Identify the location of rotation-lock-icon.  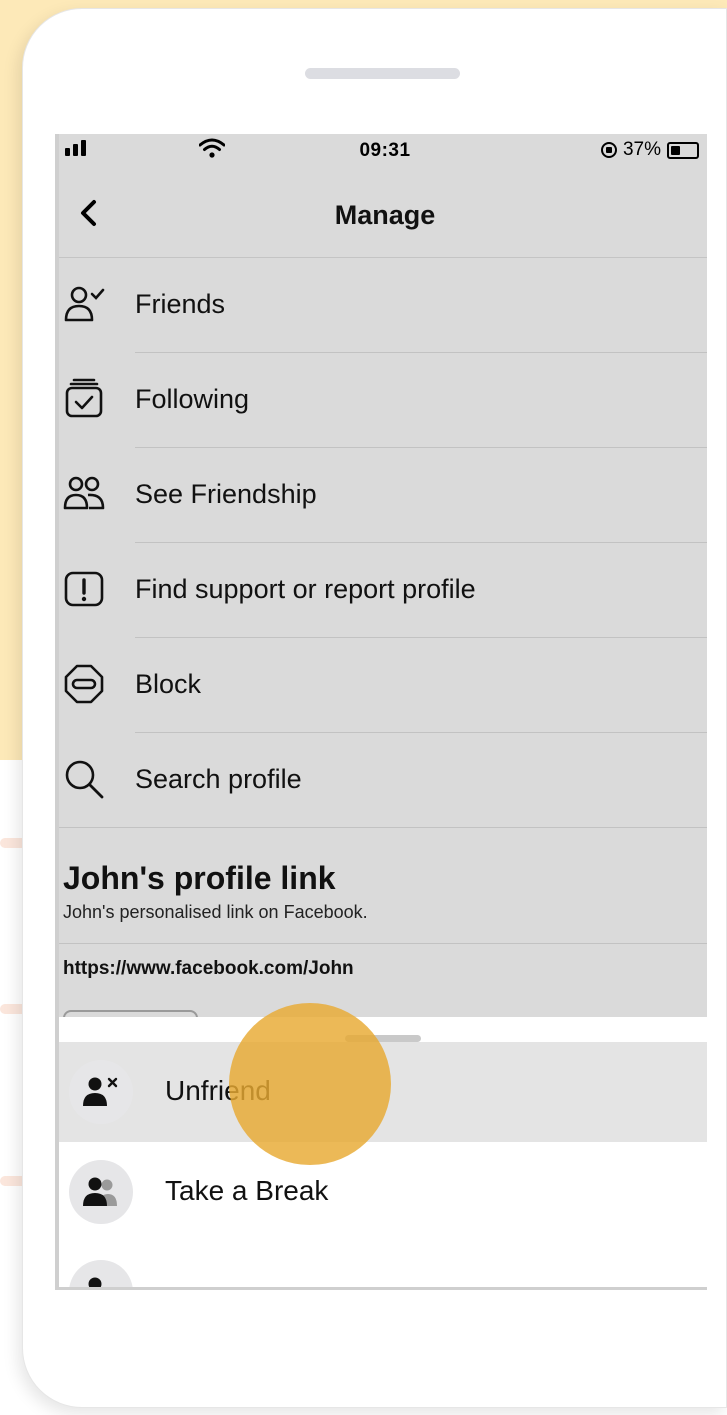
(608, 150).